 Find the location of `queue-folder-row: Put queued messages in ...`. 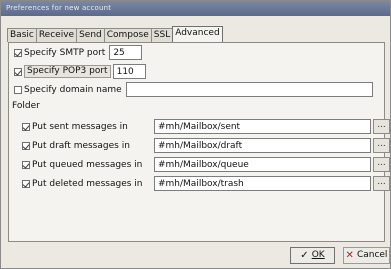

queue-folder-row: Put queued messages in ... is located at coordinates (206, 164).